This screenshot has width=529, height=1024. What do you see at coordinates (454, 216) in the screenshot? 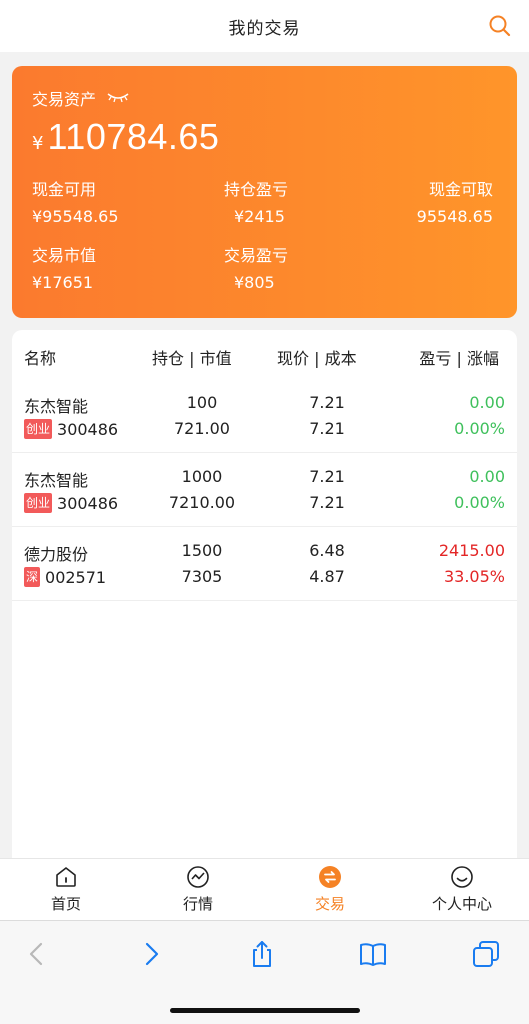
I see `cash-withdrawable-value: 95548.65` at bounding box center [454, 216].